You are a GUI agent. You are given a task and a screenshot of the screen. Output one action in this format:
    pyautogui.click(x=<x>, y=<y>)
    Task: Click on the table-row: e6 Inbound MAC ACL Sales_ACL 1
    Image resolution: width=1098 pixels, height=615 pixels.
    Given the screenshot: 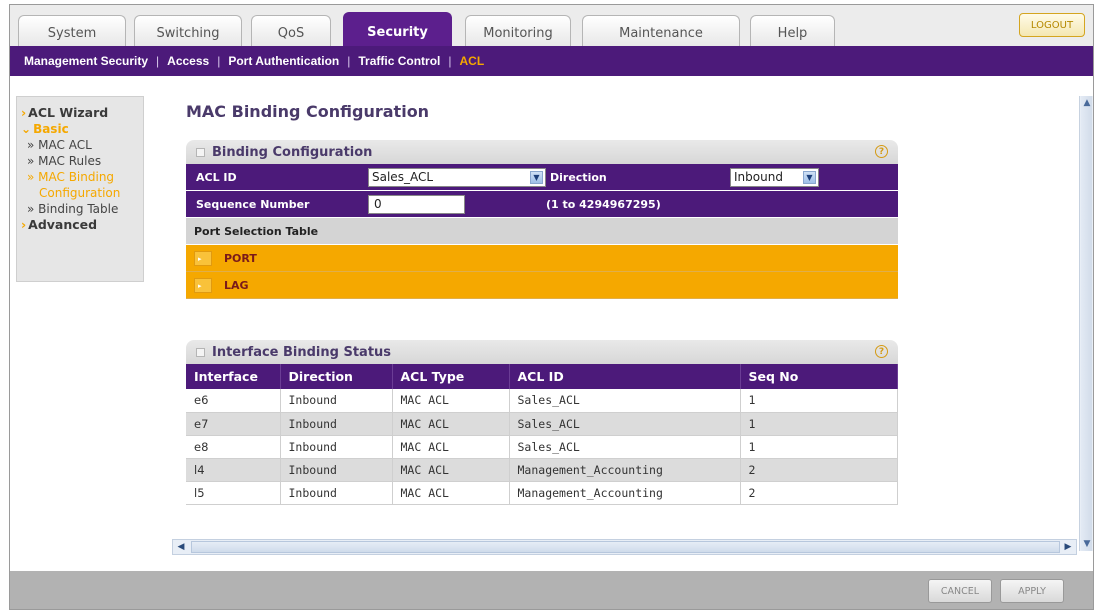 What is the action you would take?
    pyautogui.click(x=542, y=401)
    